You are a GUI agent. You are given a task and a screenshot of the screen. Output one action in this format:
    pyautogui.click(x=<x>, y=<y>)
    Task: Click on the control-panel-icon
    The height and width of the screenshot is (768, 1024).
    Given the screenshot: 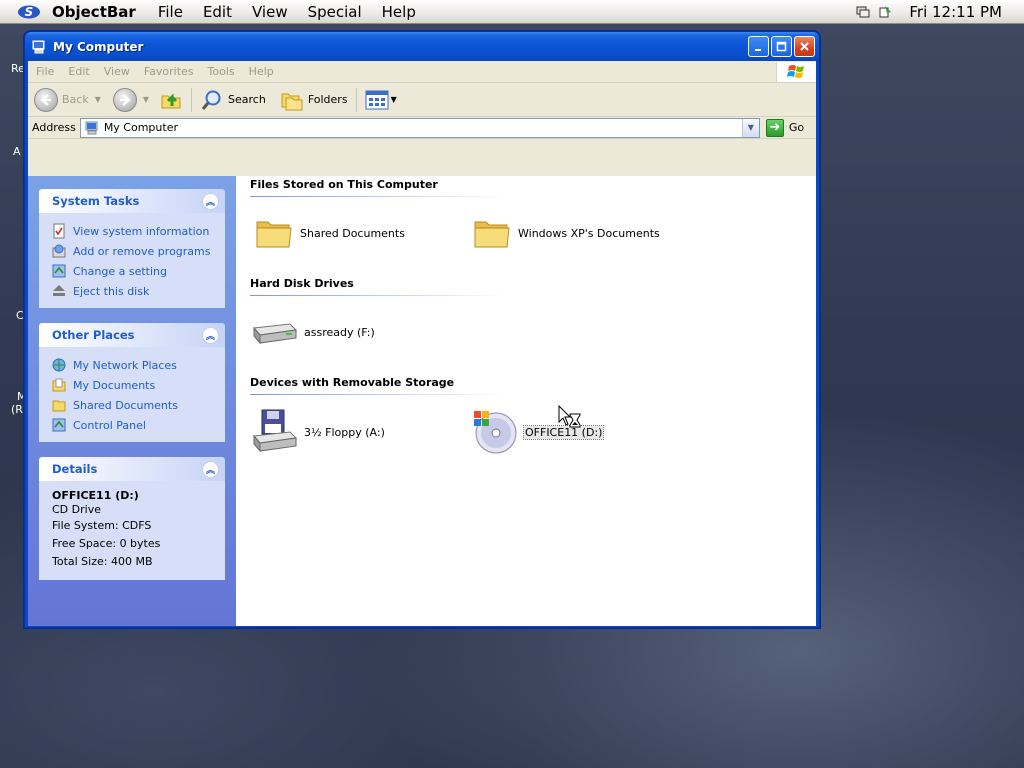 What is the action you would take?
    pyautogui.click(x=59, y=271)
    